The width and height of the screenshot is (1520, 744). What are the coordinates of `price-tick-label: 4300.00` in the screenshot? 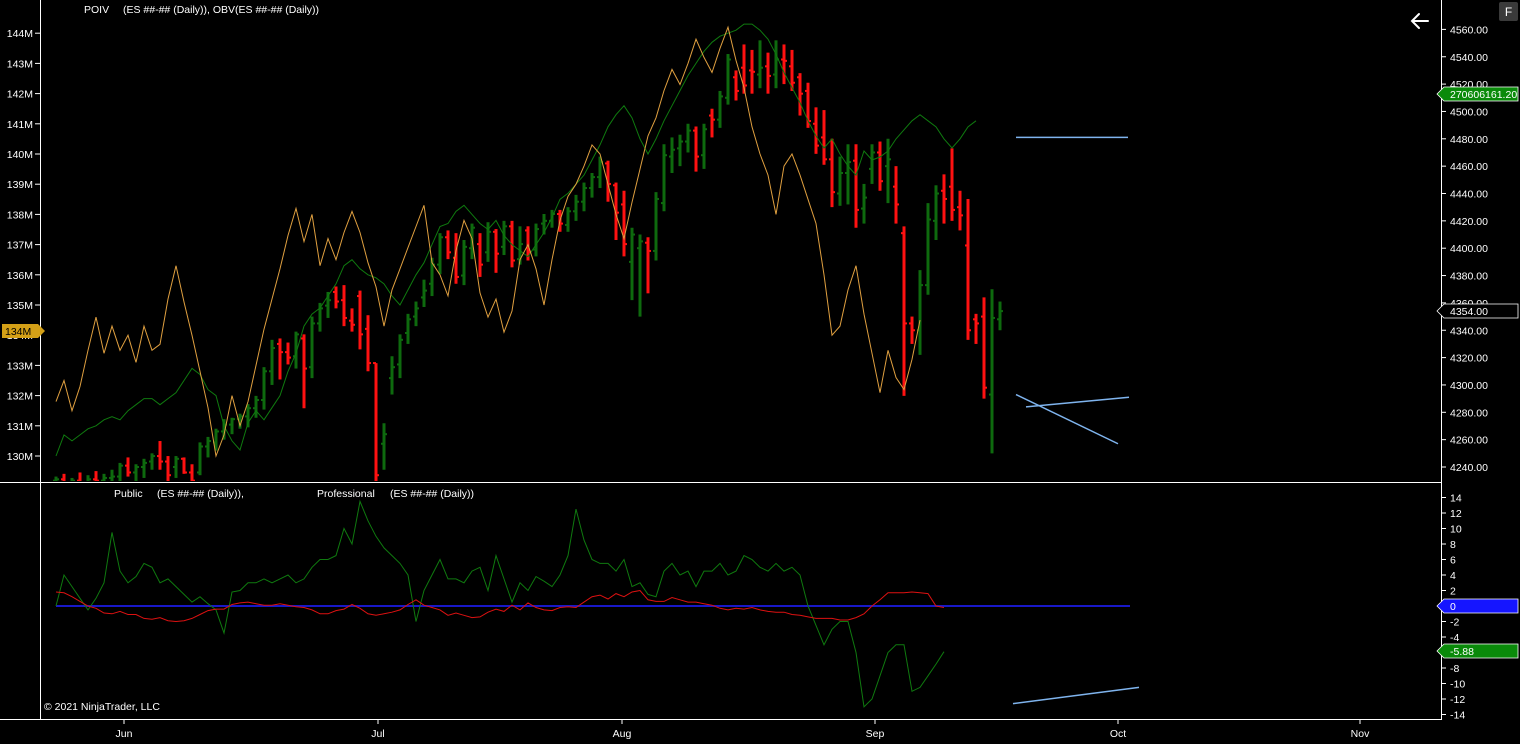 It's located at (1469, 386).